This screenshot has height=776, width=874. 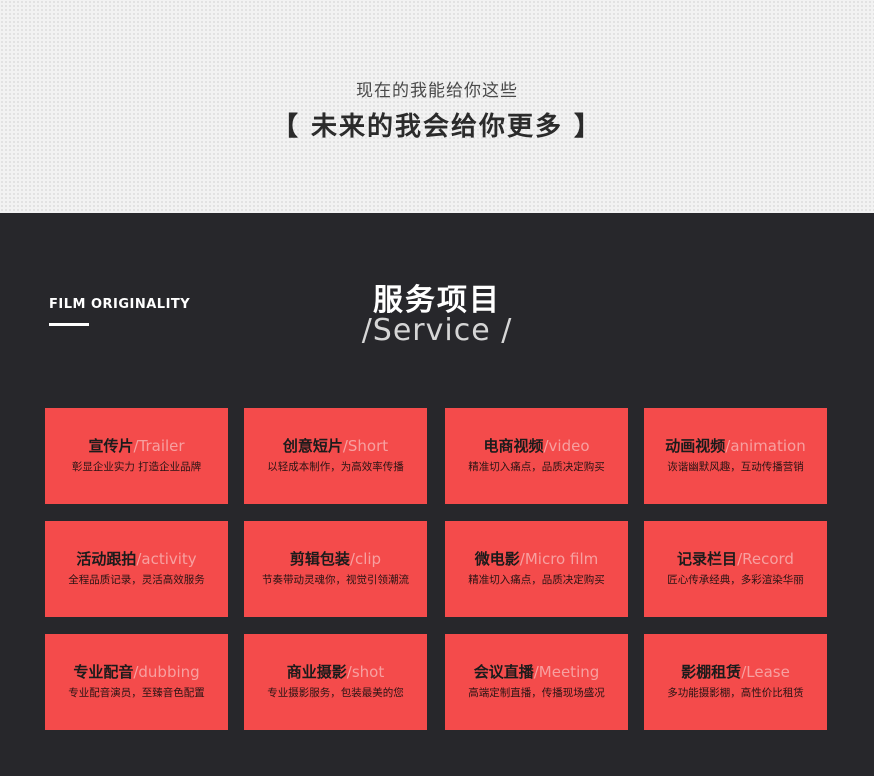 What do you see at coordinates (136, 467) in the screenshot?
I see `card-description: 彰显企业实力 打造企业品牌` at bounding box center [136, 467].